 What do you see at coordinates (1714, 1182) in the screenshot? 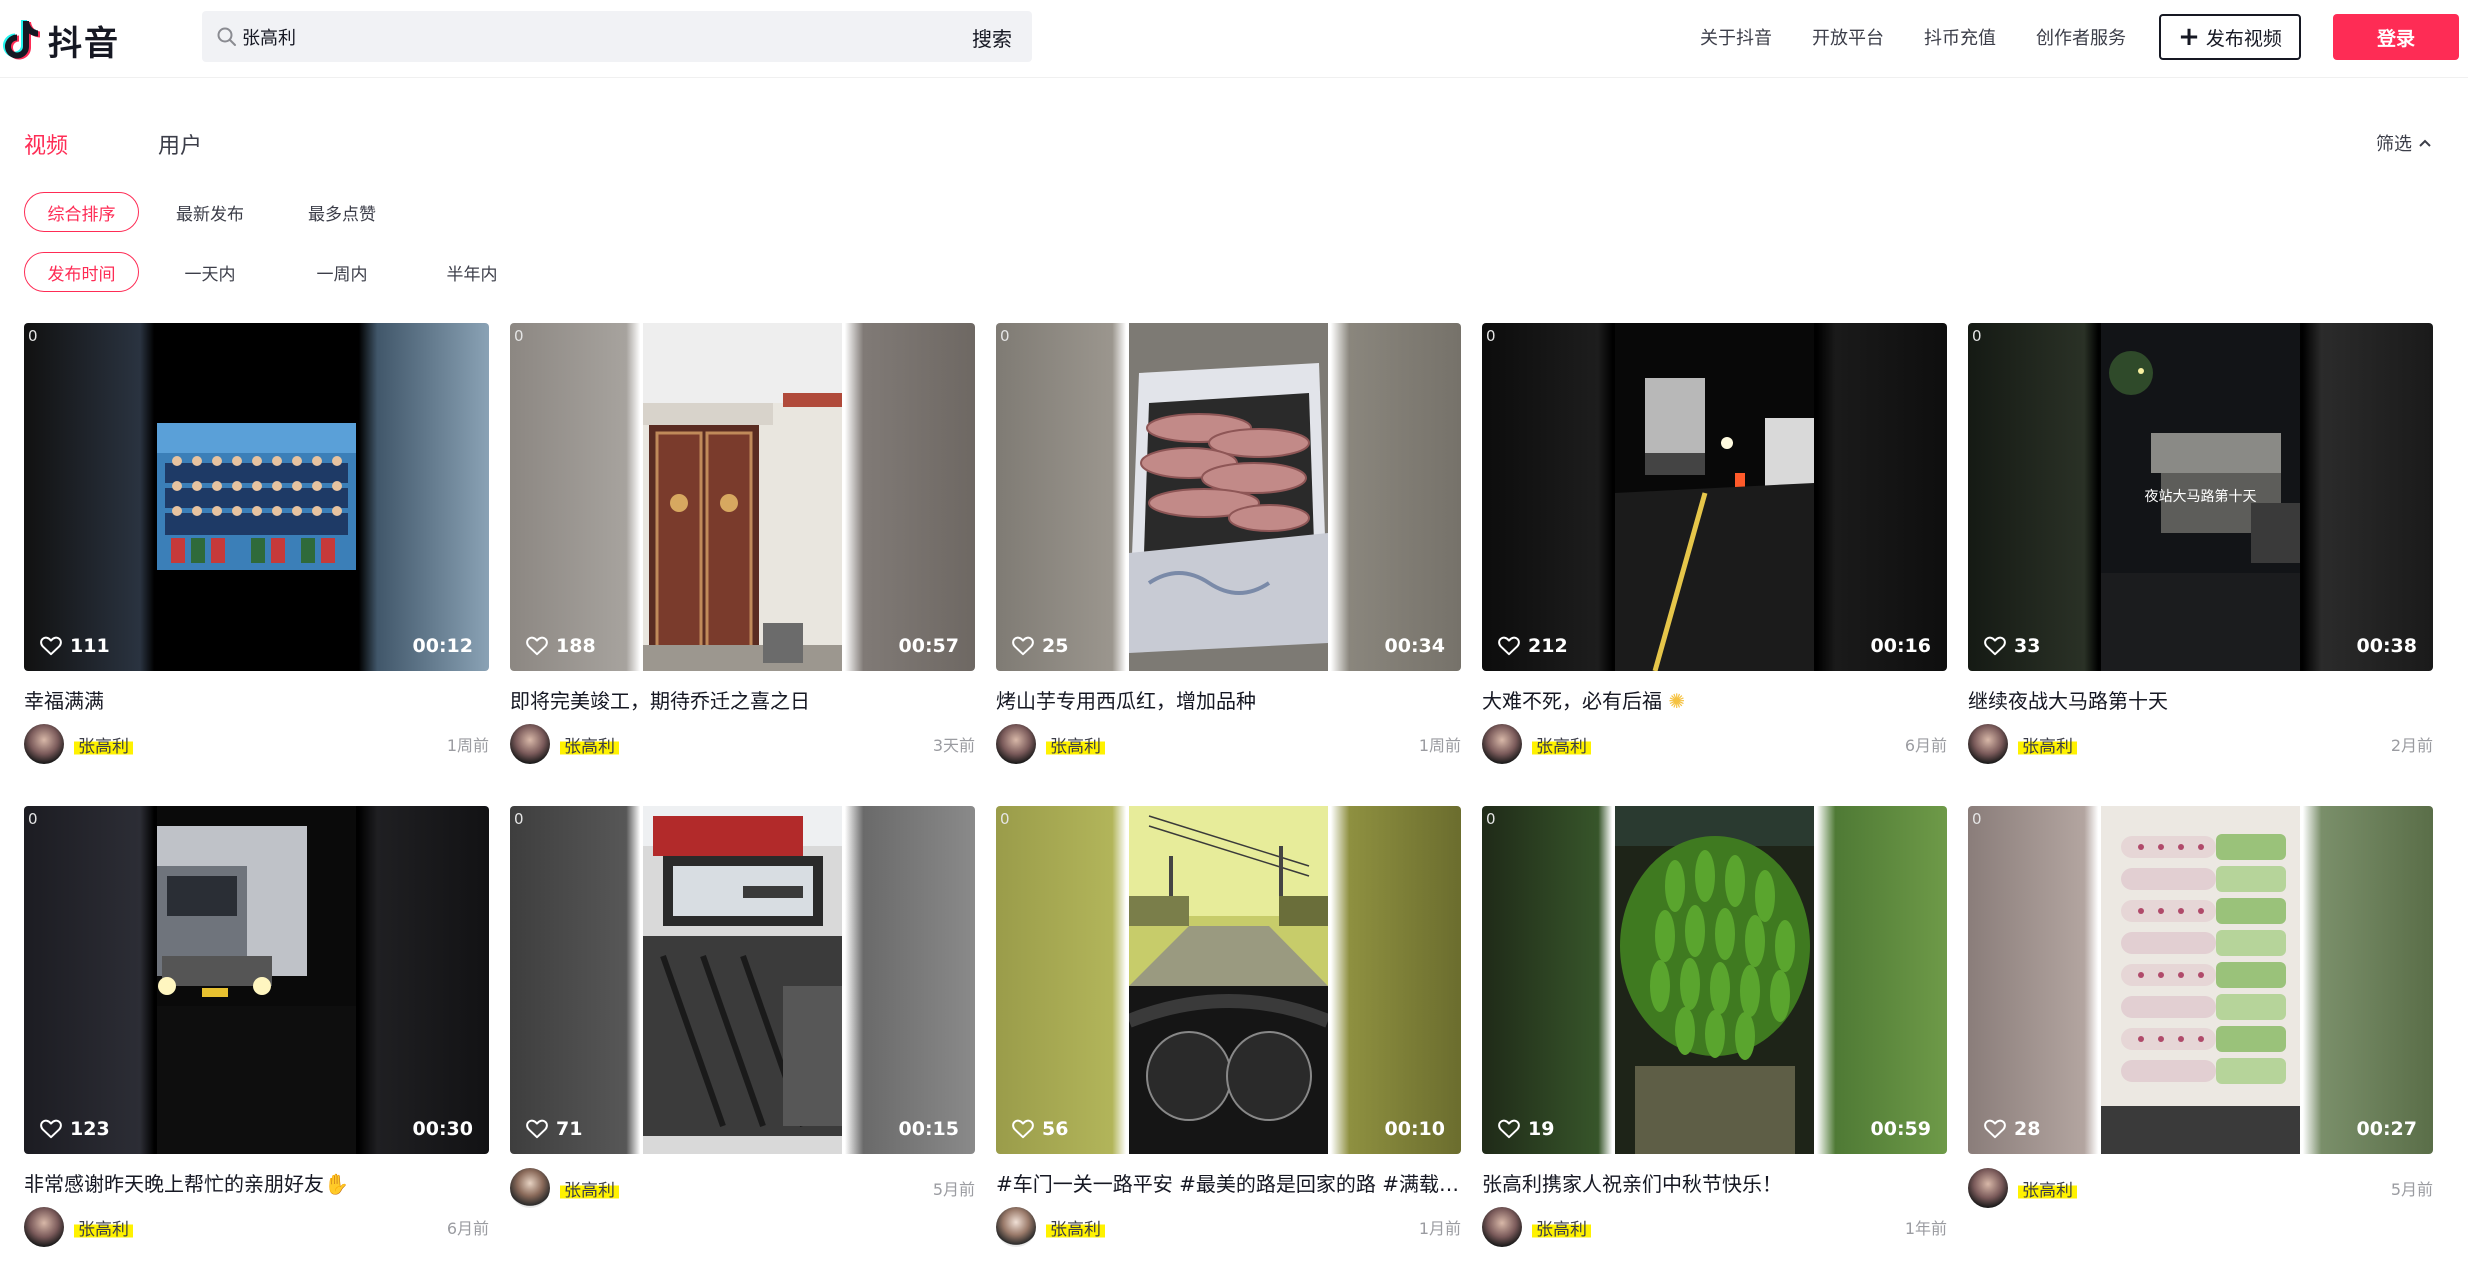
I see `video-title: 张高利携家人祝亲们中秋节快乐！` at bounding box center [1714, 1182].